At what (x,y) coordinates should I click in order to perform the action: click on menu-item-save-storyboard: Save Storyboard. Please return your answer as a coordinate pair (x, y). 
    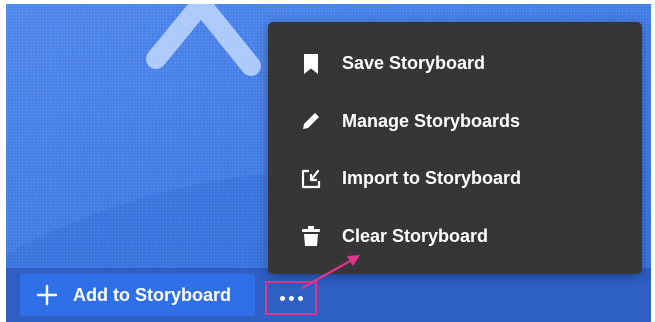
    Looking at the image, I should click on (455, 64).